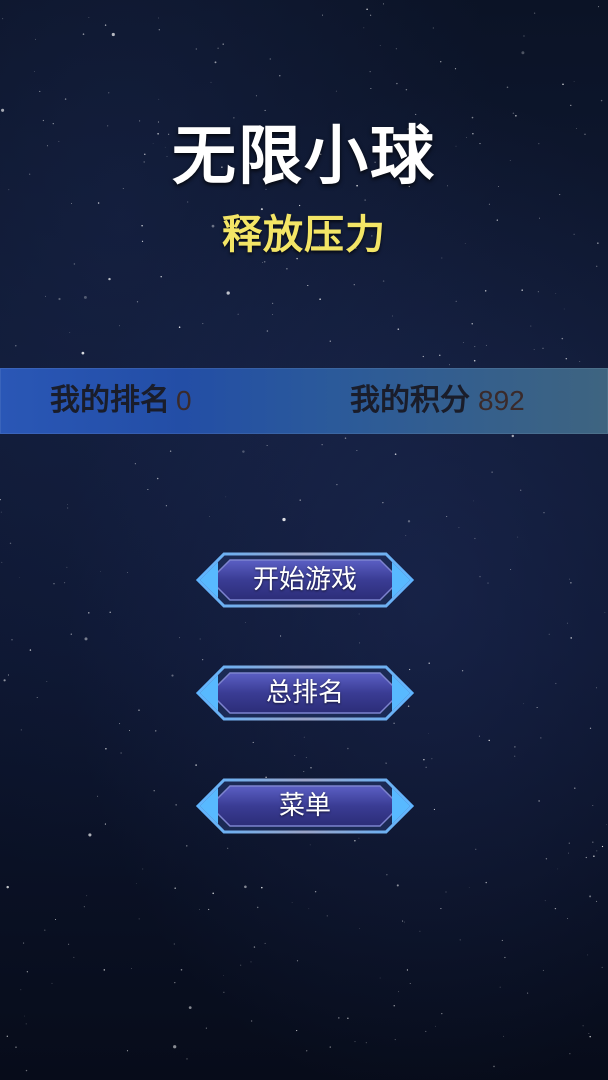  I want to click on game-title: 无限小球, so click(304, 157).